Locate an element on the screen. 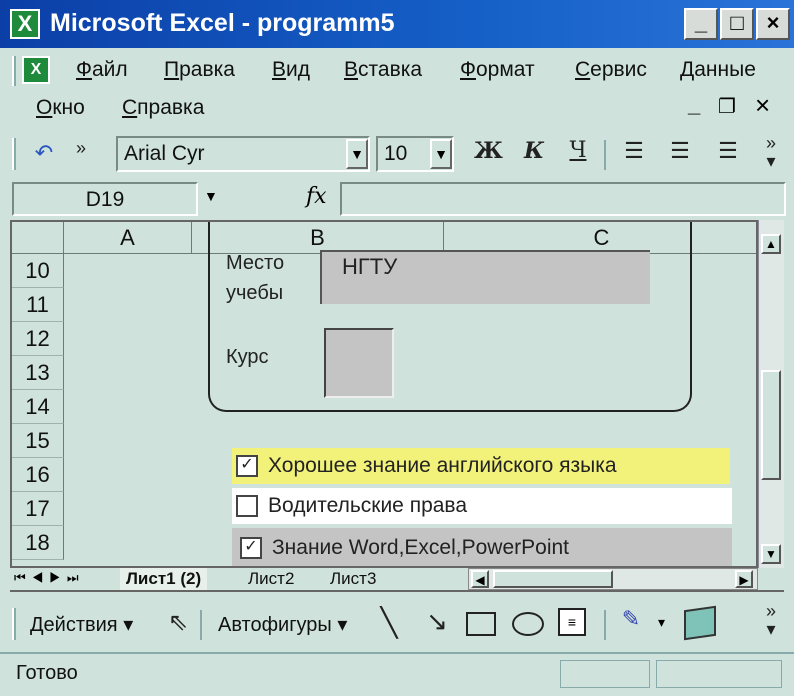 The height and width of the screenshot is (696, 794). close-button: × is located at coordinates (773, 24).